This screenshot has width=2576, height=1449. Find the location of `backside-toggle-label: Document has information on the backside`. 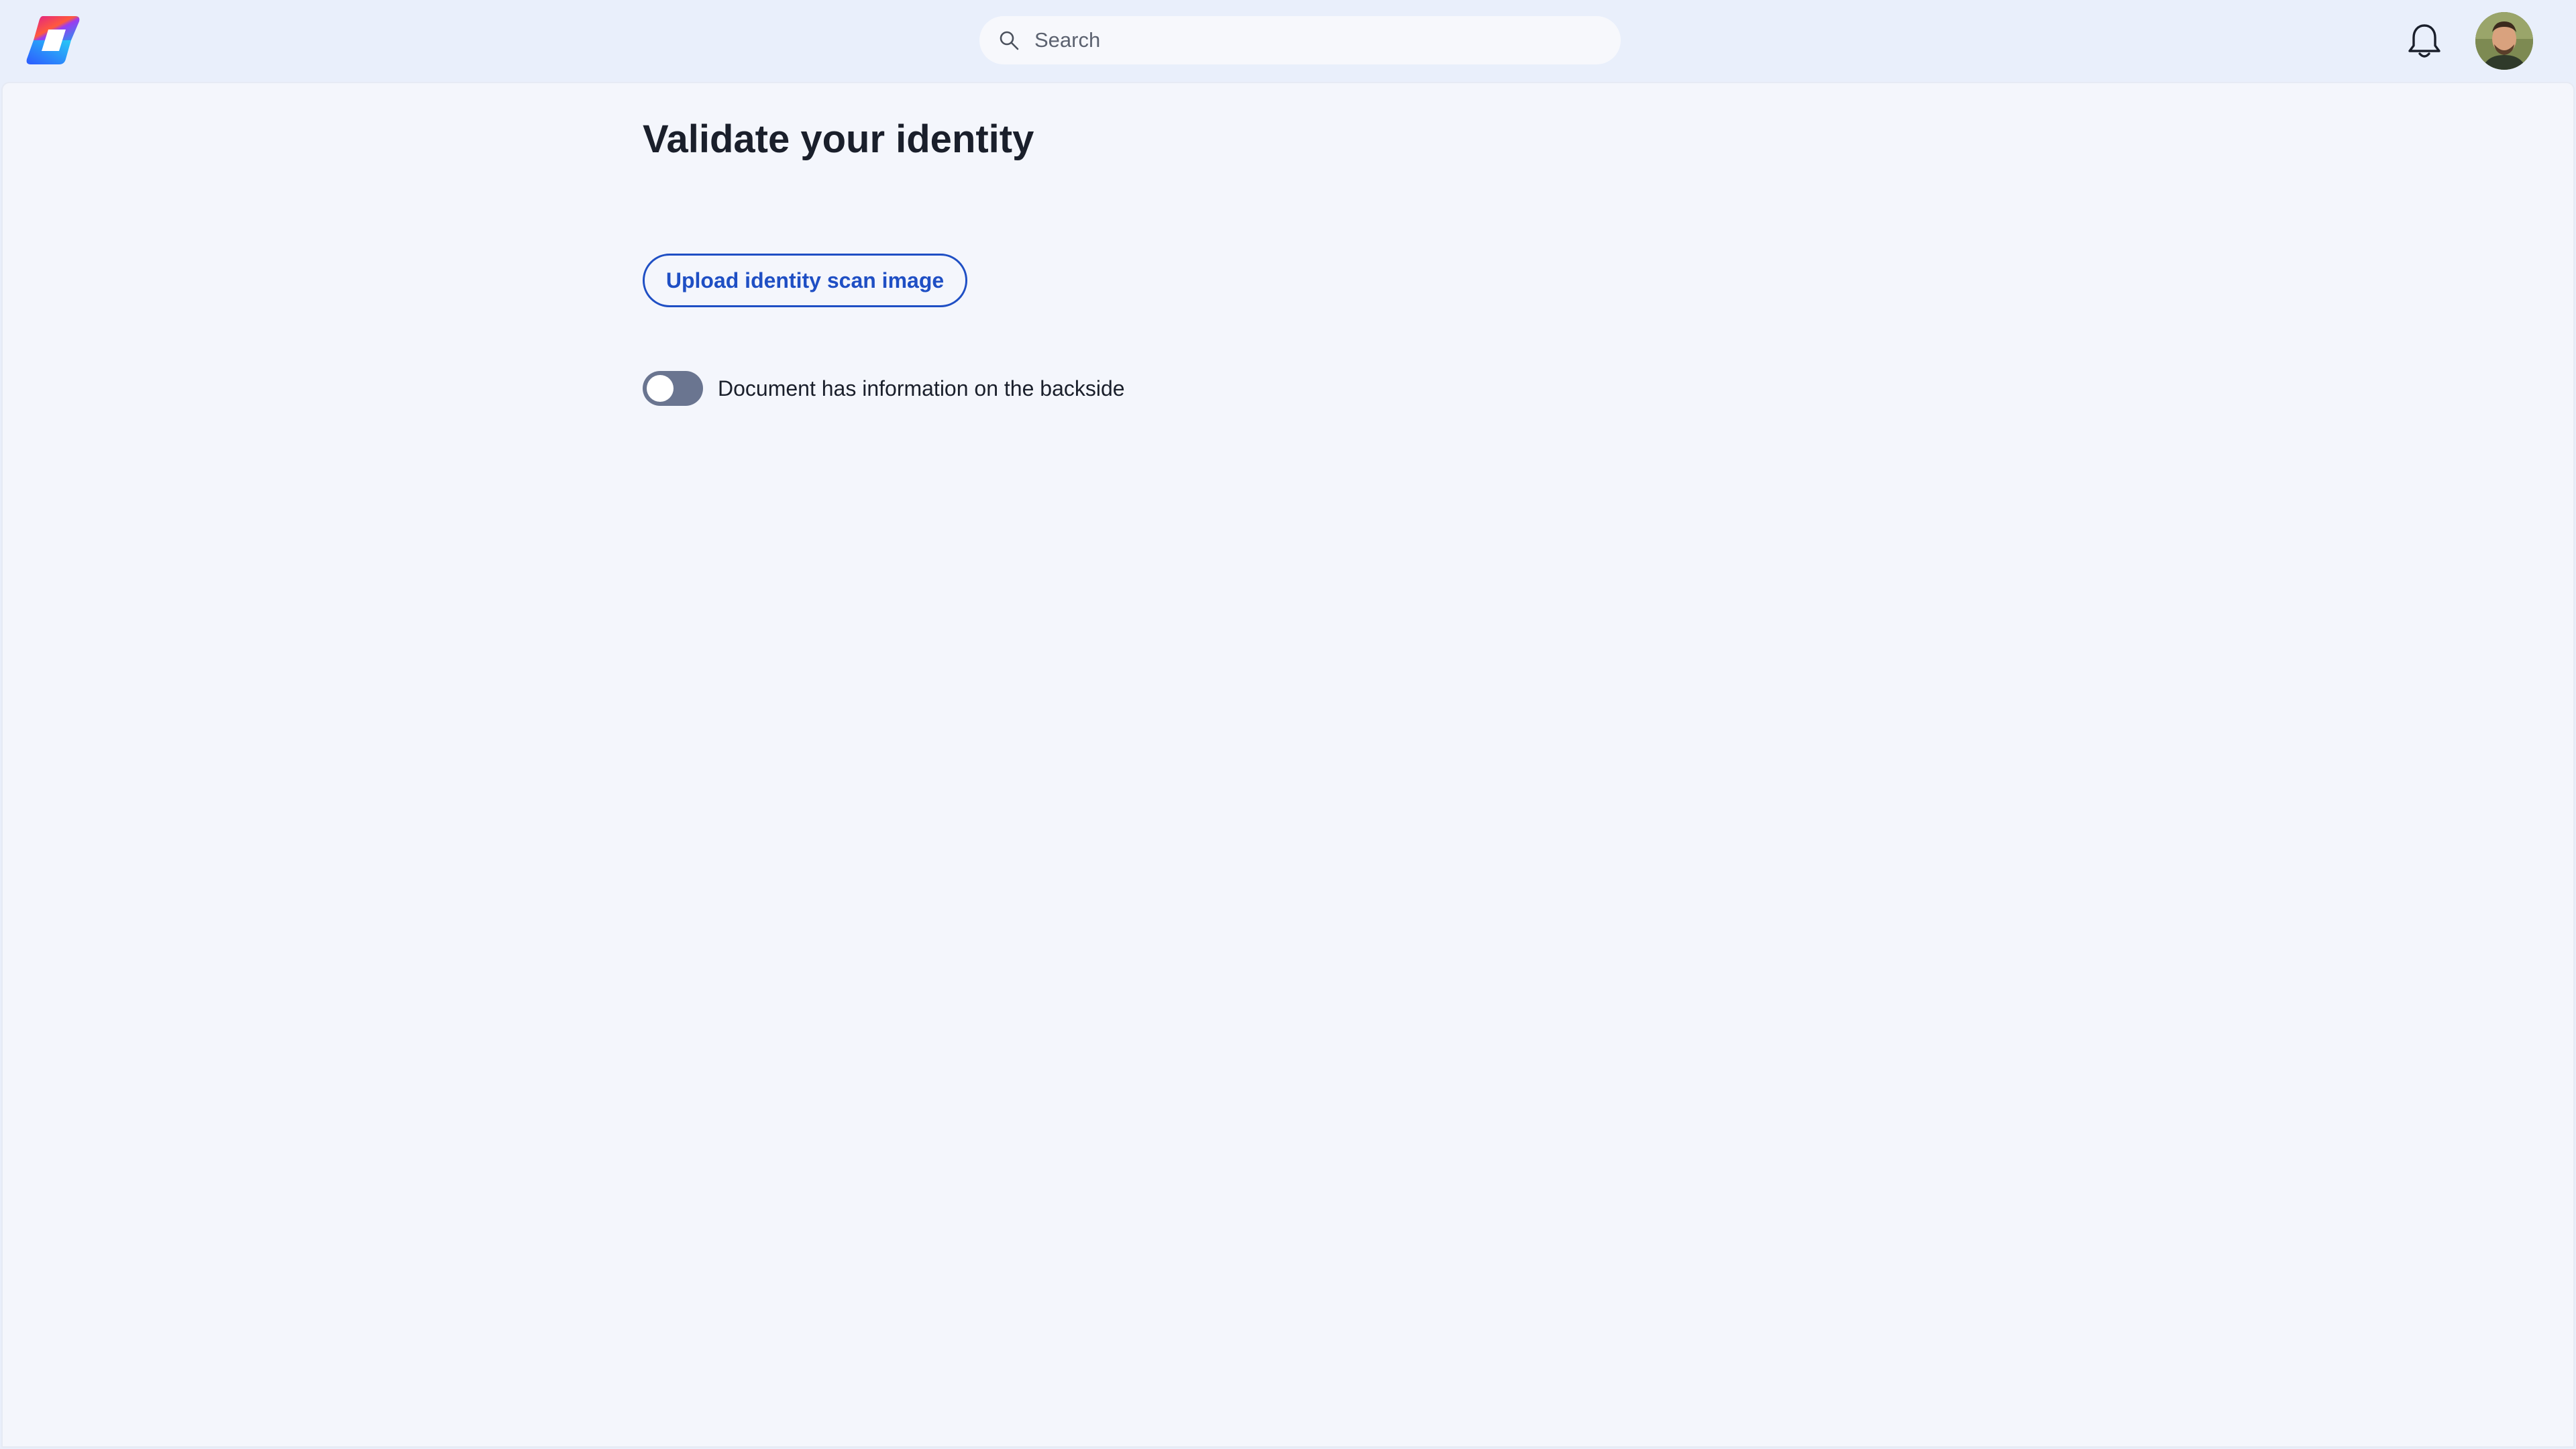

backside-toggle-label: Document has information on the backside is located at coordinates (921, 388).